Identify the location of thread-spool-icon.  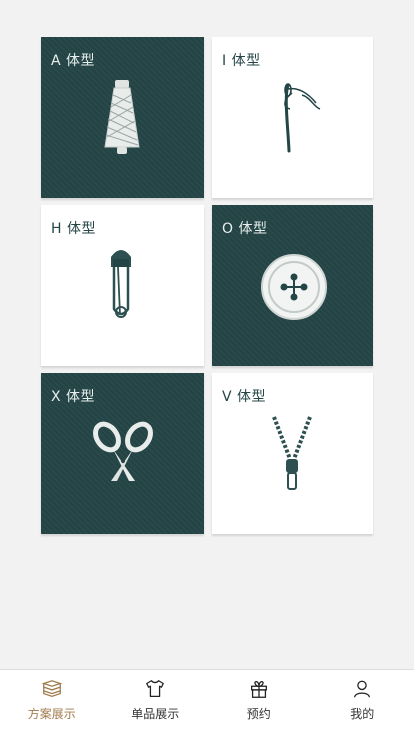
(122, 117).